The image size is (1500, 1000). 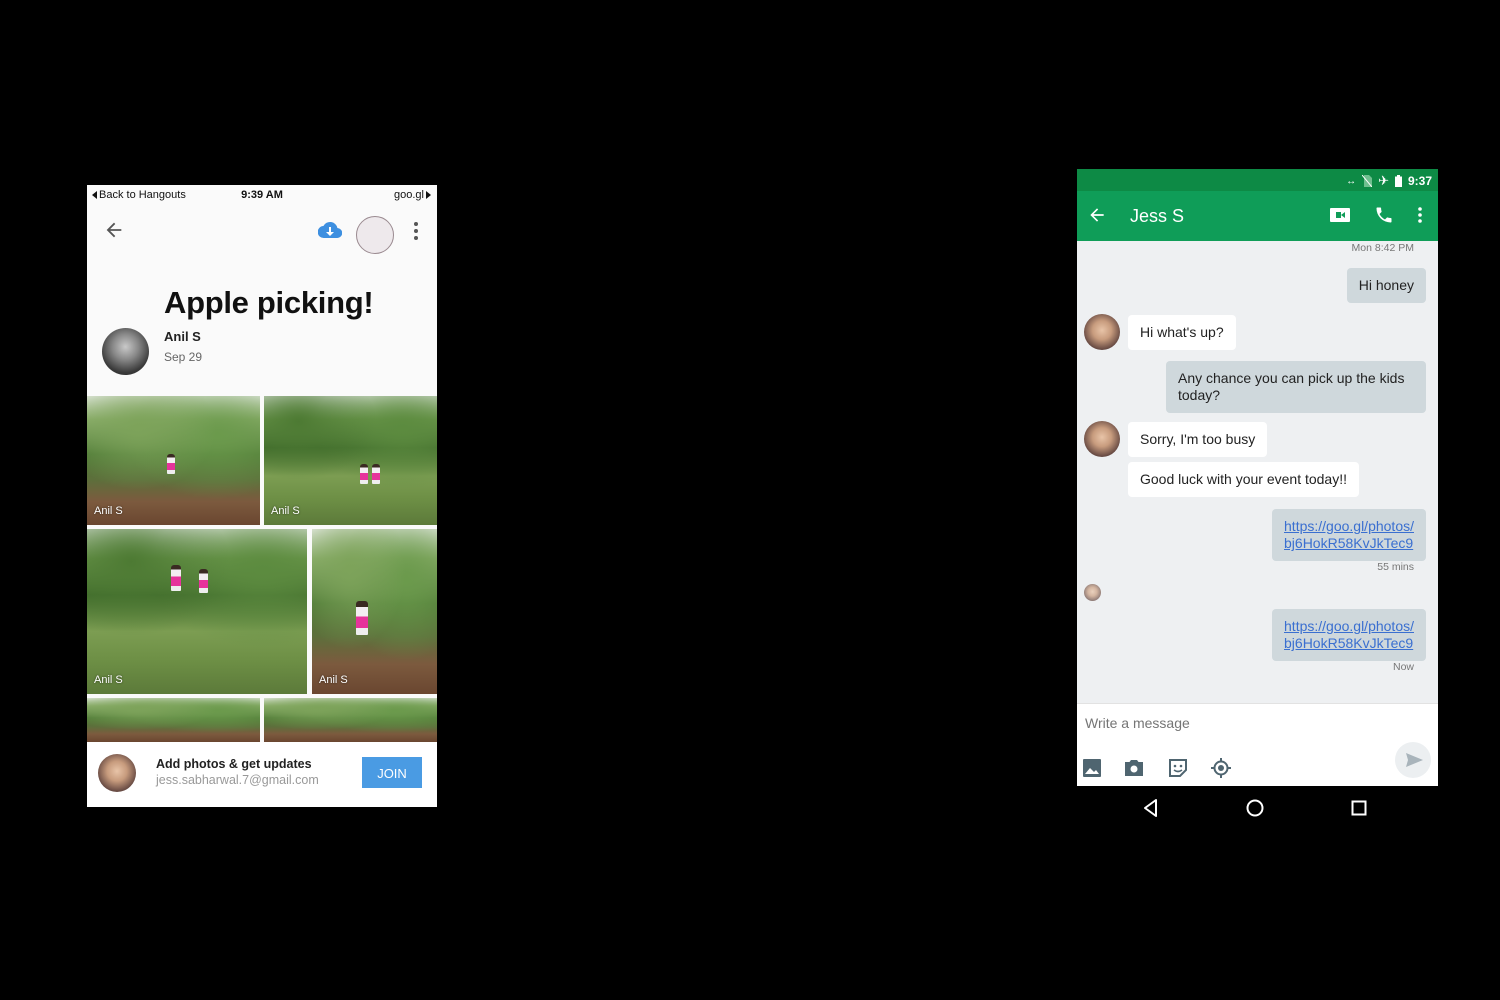 I want to click on message-text: Hi what's up?, so click(x=1182, y=332).